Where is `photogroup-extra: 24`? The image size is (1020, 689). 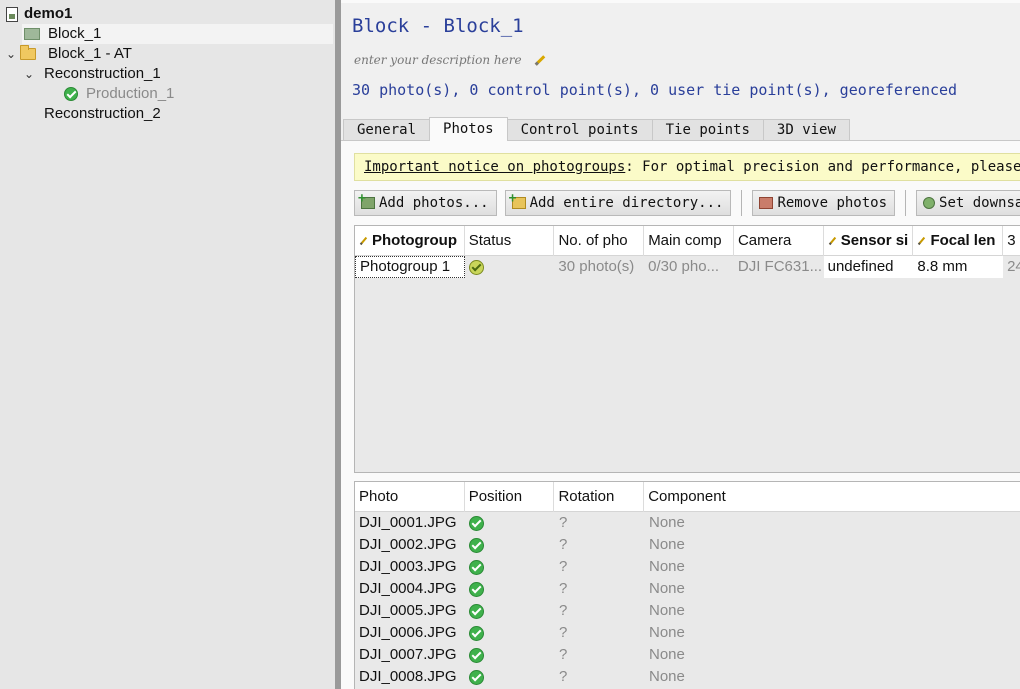
photogroup-extra: 24 is located at coordinates (1013, 266).